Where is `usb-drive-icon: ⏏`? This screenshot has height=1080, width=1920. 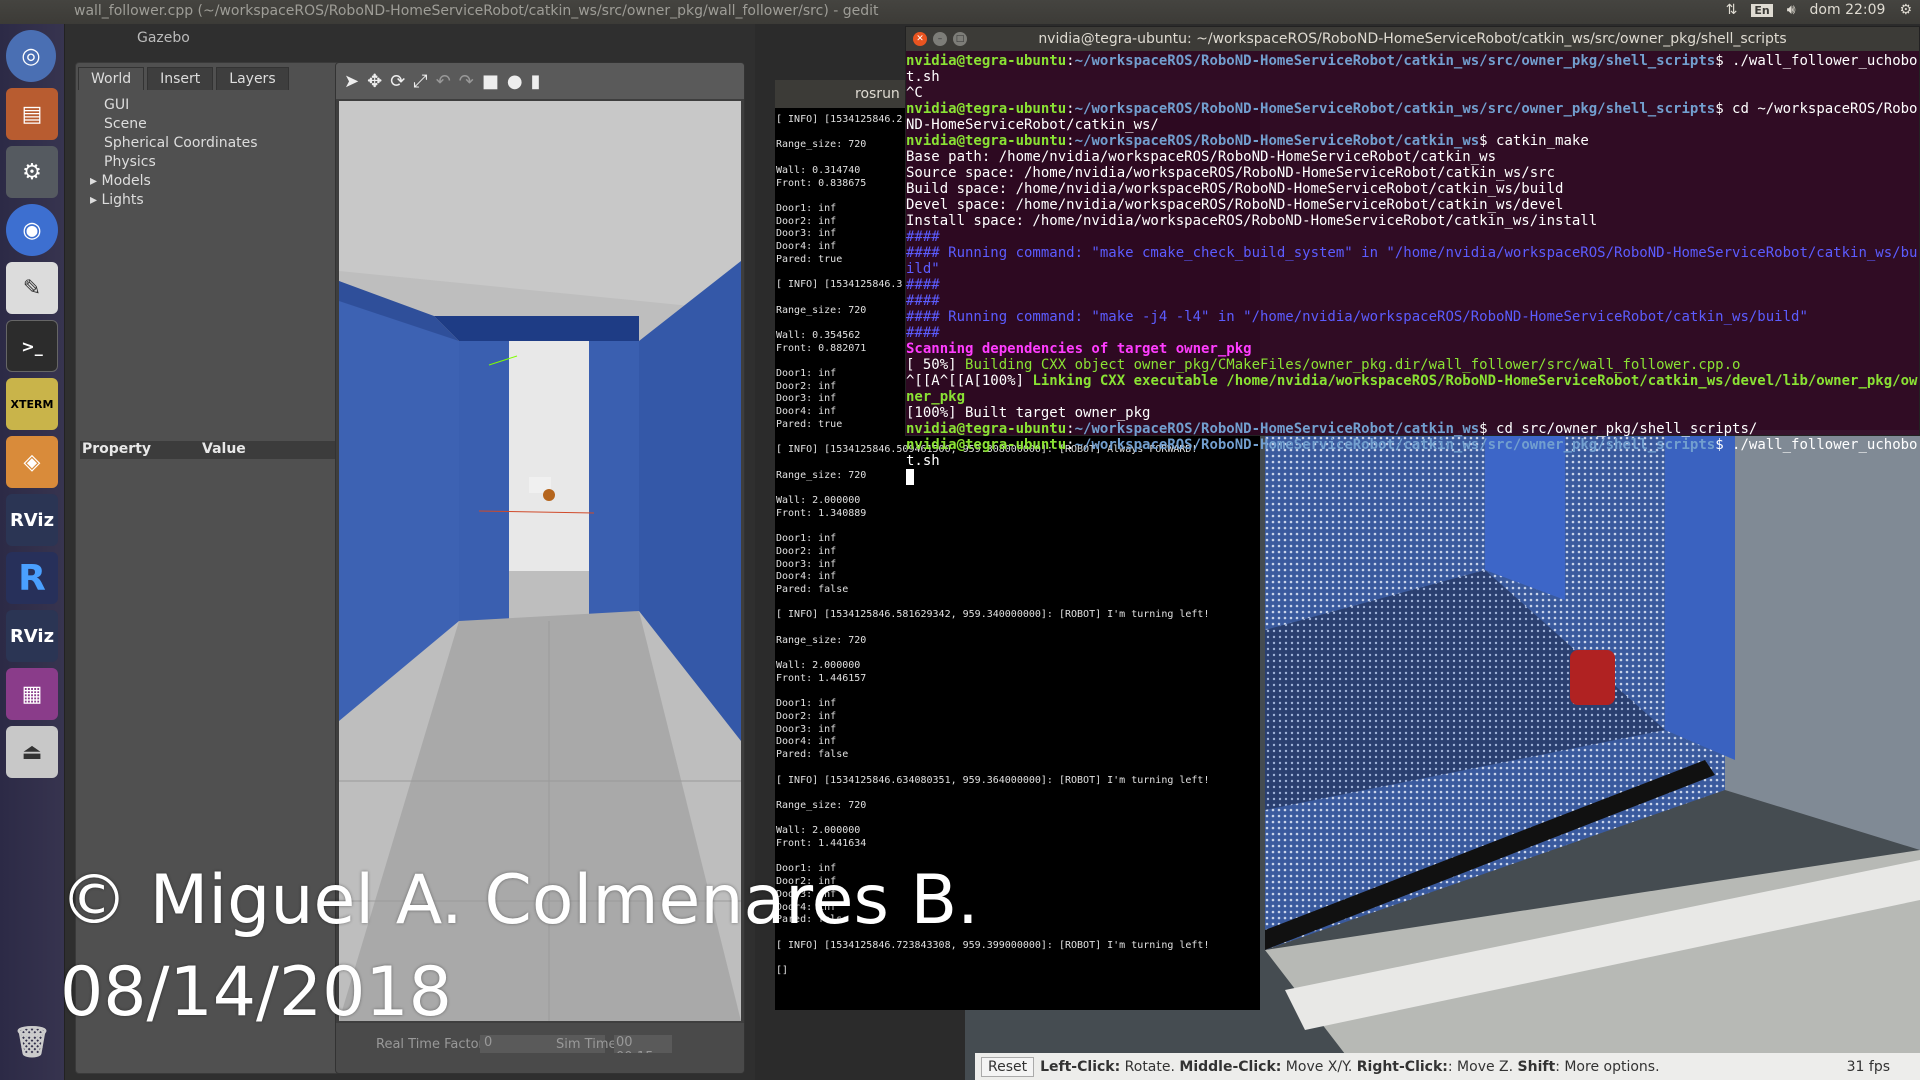
usb-drive-icon: ⏏ is located at coordinates (32, 752).